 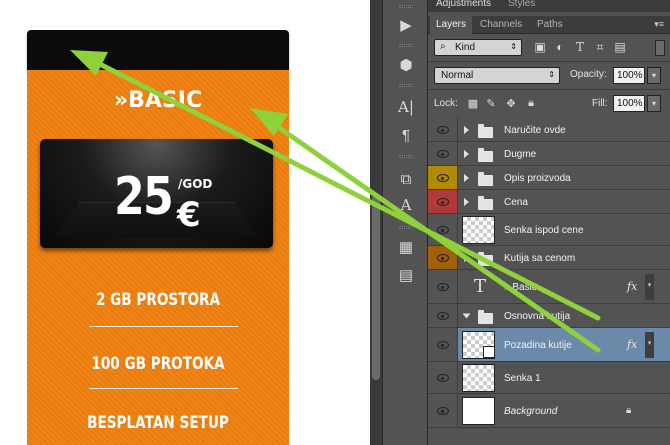 What do you see at coordinates (156, 193) in the screenshot?
I see `price-box: 25 /GOD €` at bounding box center [156, 193].